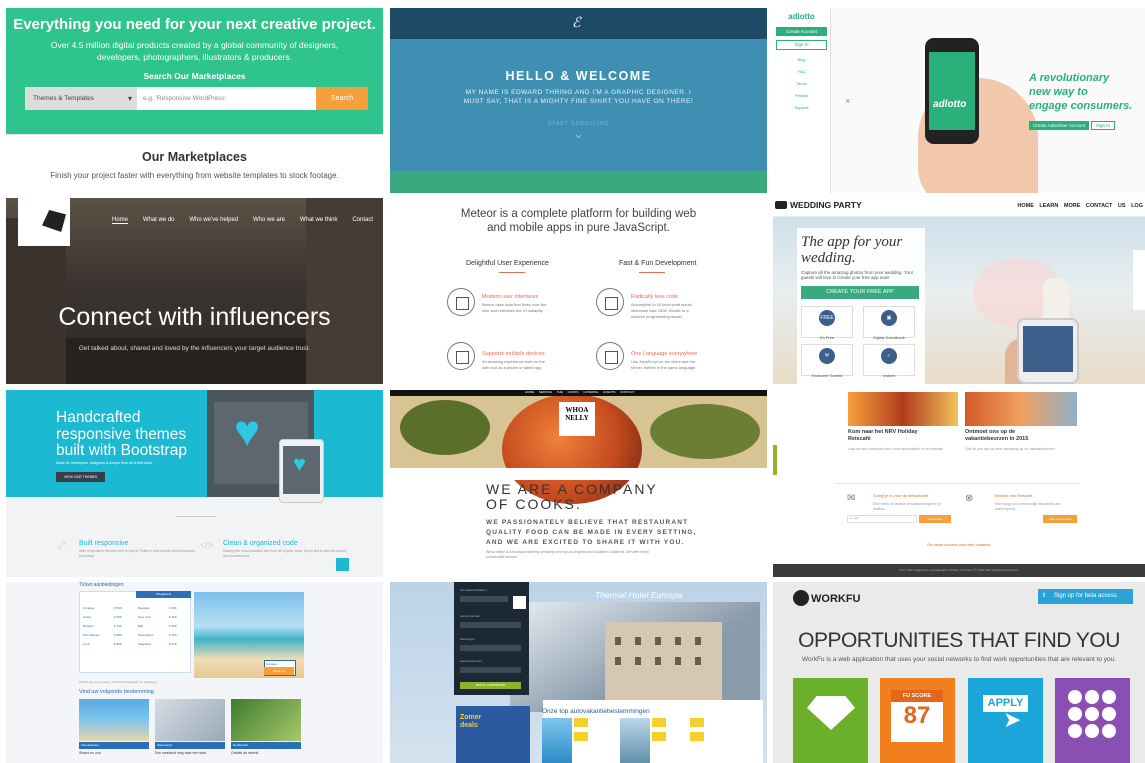 The width and height of the screenshot is (1145, 763). I want to click on room-type-select, so click(490, 648).